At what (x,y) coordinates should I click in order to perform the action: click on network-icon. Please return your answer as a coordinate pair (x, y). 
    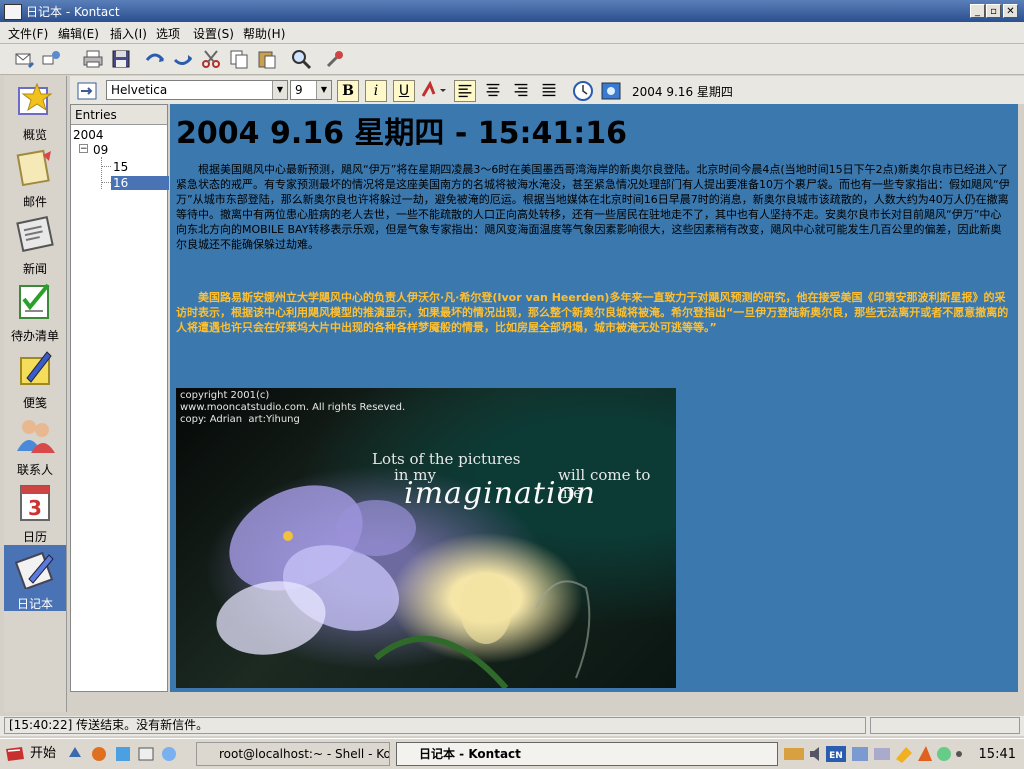
    Looking at the image, I should click on (860, 754).